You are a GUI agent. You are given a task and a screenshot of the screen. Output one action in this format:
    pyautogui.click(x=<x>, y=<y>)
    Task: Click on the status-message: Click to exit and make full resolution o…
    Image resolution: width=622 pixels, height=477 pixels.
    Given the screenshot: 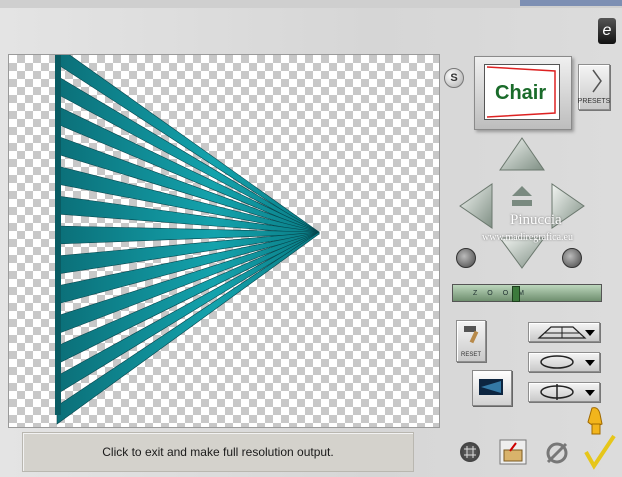 What is the action you would take?
    pyautogui.click(x=218, y=452)
    